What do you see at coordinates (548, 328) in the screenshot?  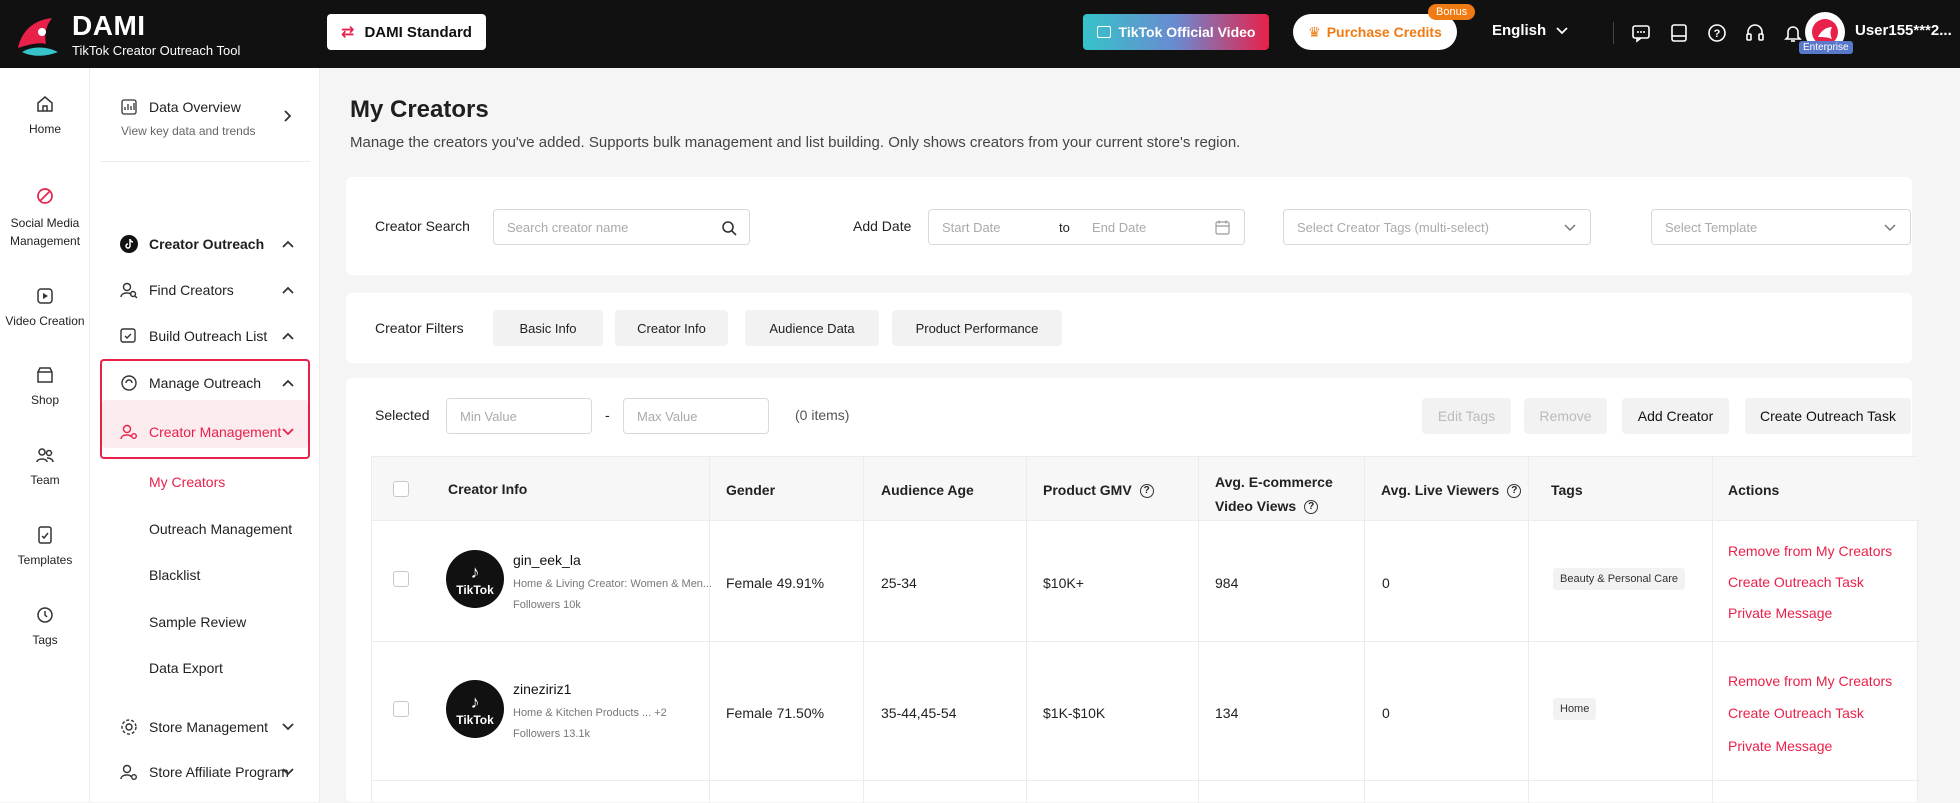 I see `filter-chip-basic-info: Basic Info` at bounding box center [548, 328].